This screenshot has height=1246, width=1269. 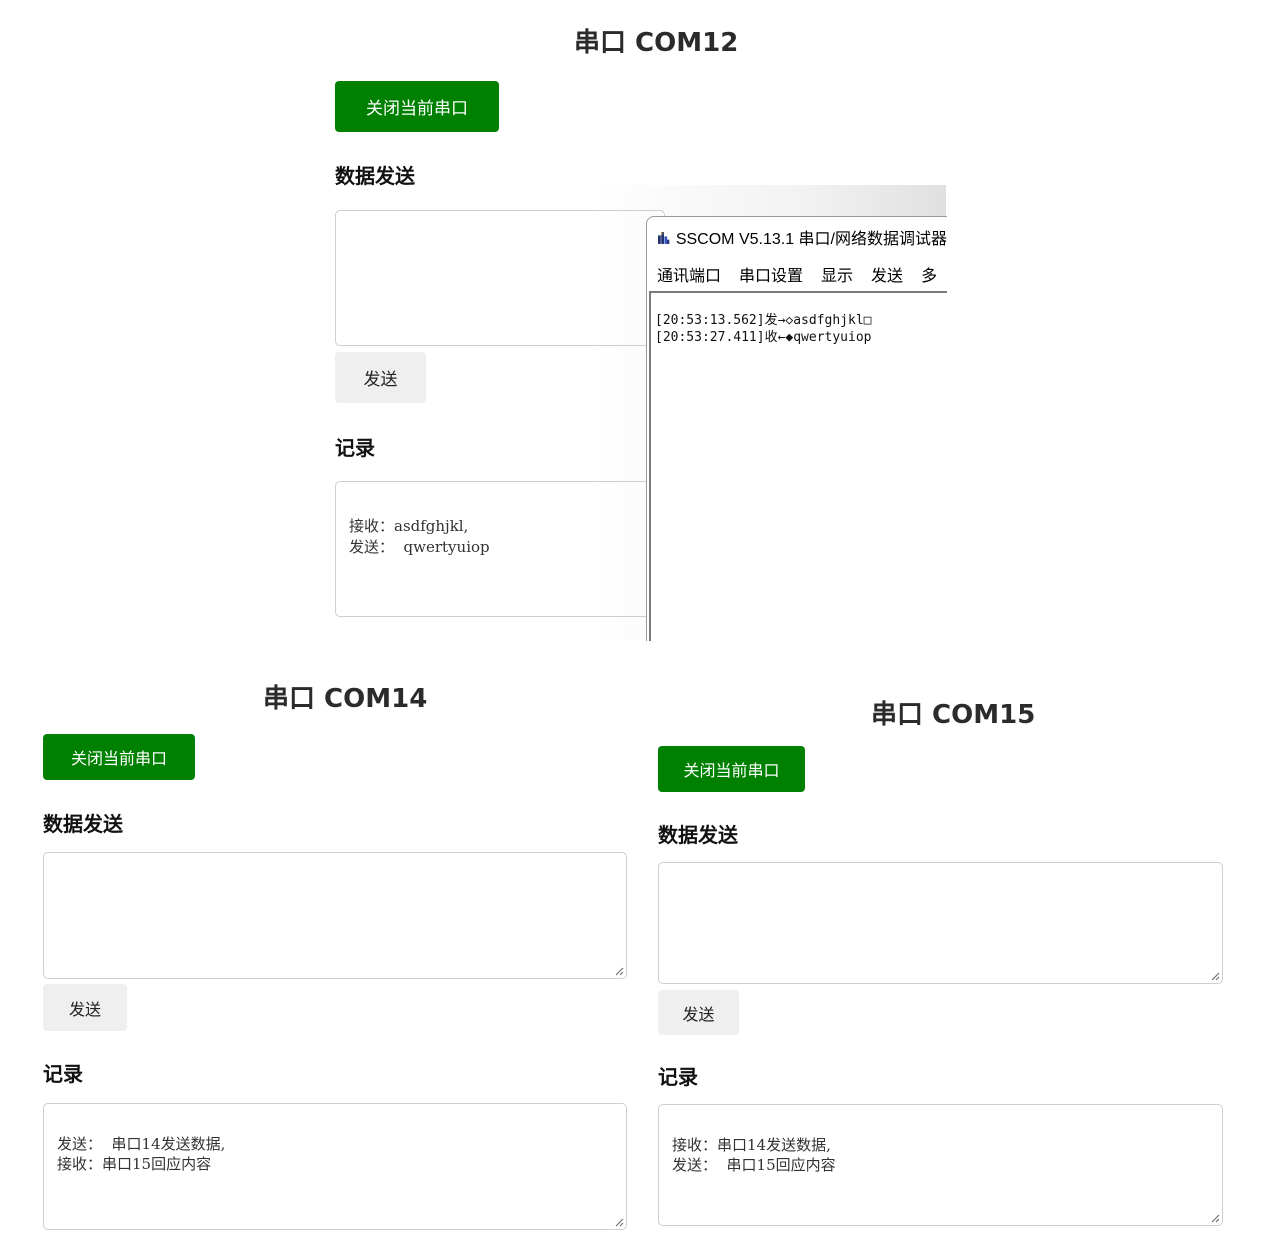 I want to click on sscom-titlebar: SSCOM V5.13.1 串口/网络数据调试器, so click(x=797, y=237).